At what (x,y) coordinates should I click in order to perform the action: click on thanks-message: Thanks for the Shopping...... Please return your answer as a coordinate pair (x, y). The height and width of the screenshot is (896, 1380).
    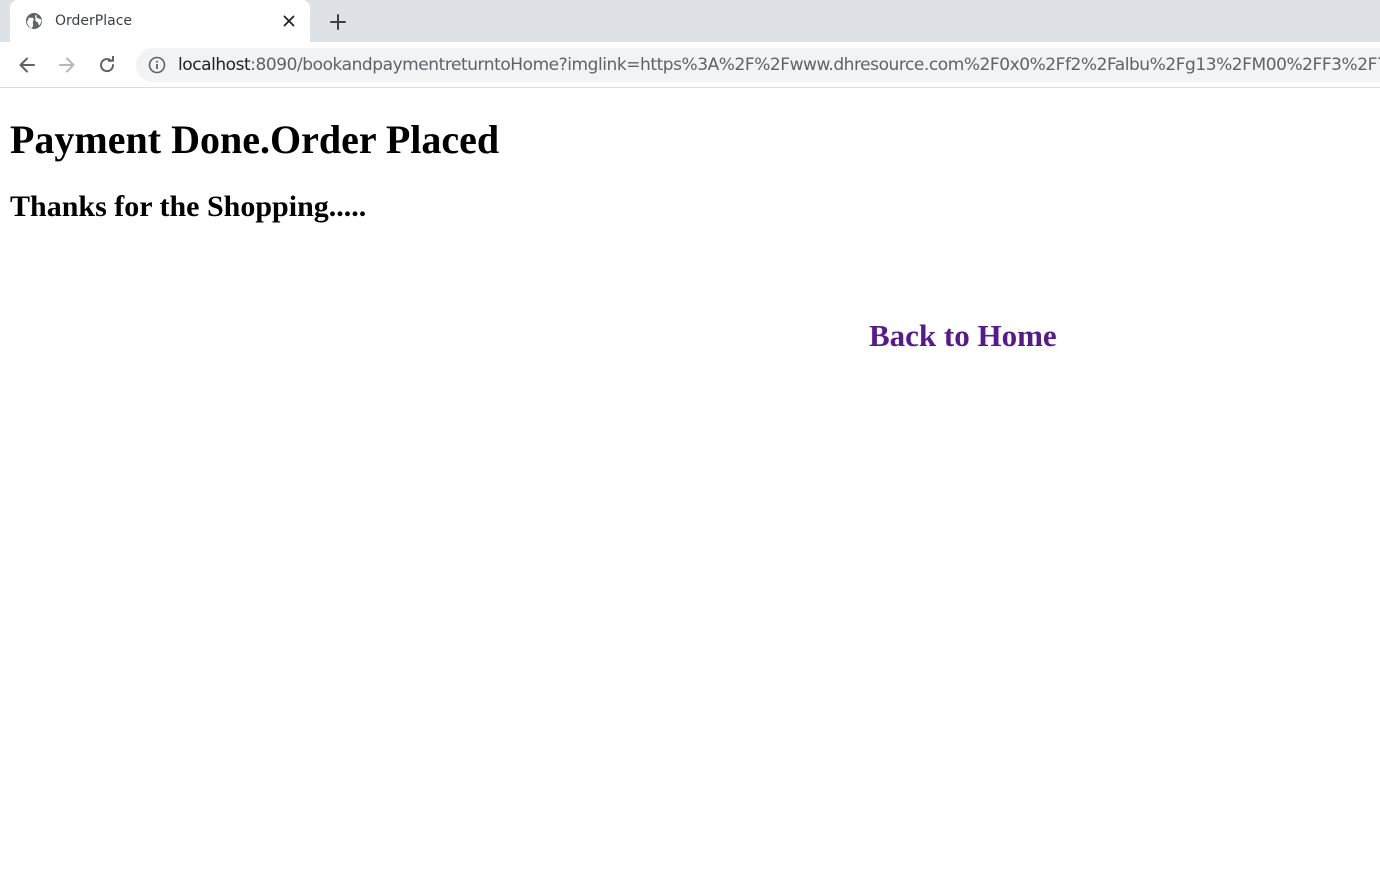
    Looking at the image, I should click on (188, 206).